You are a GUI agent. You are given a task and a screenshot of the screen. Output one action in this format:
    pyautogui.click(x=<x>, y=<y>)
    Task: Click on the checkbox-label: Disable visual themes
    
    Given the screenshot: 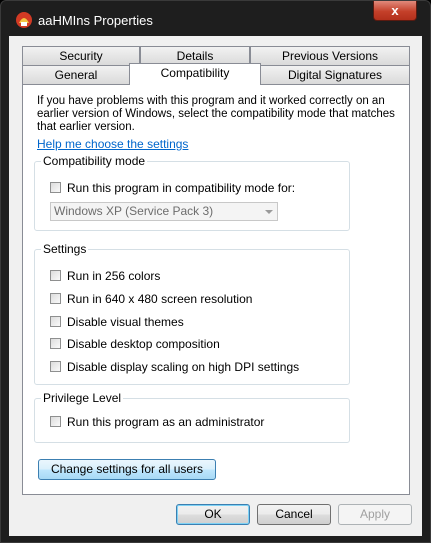 What is the action you would take?
    pyautogui.click(x=125, y=322)
    